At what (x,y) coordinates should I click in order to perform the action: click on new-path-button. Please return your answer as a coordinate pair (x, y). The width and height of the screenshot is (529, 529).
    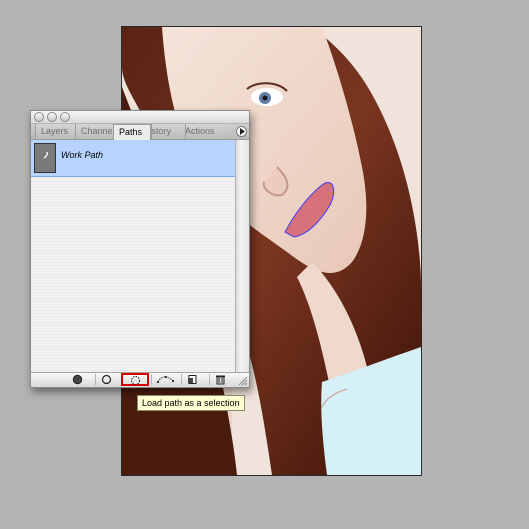
    Looking at the image, I should click on (192, 379).